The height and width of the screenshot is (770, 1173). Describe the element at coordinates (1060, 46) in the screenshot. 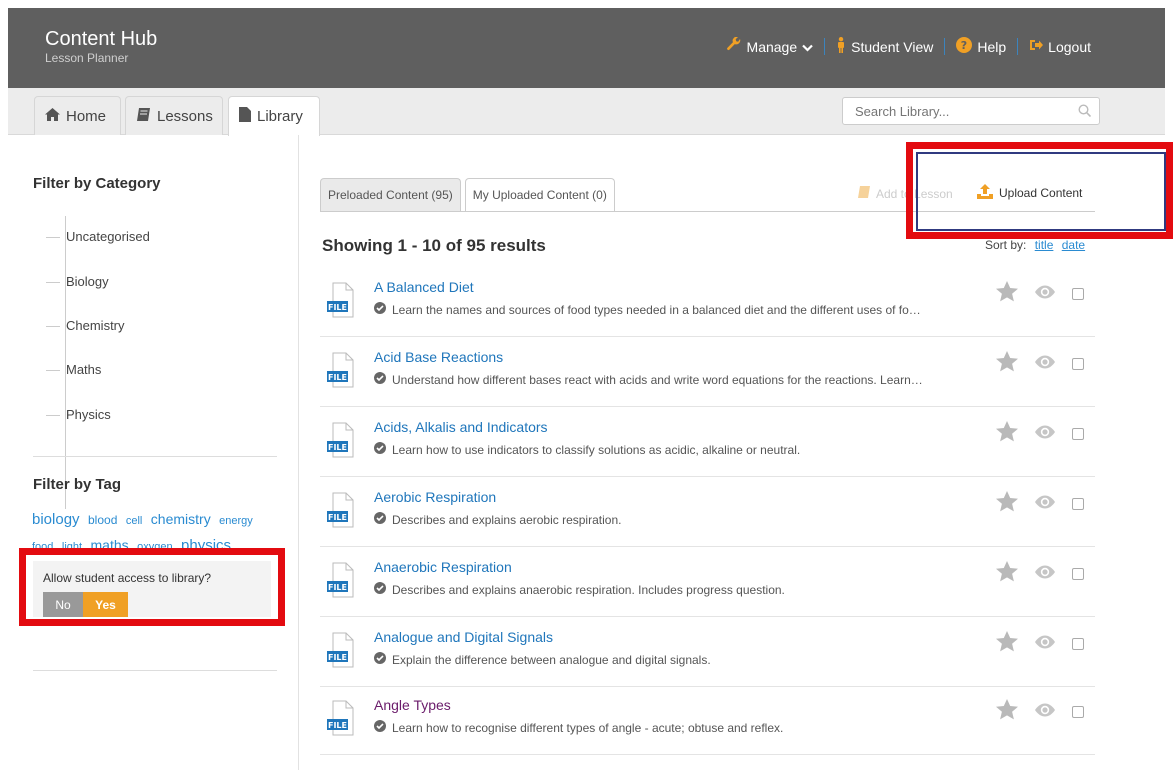

I see `logout-link: Logout` at that location.